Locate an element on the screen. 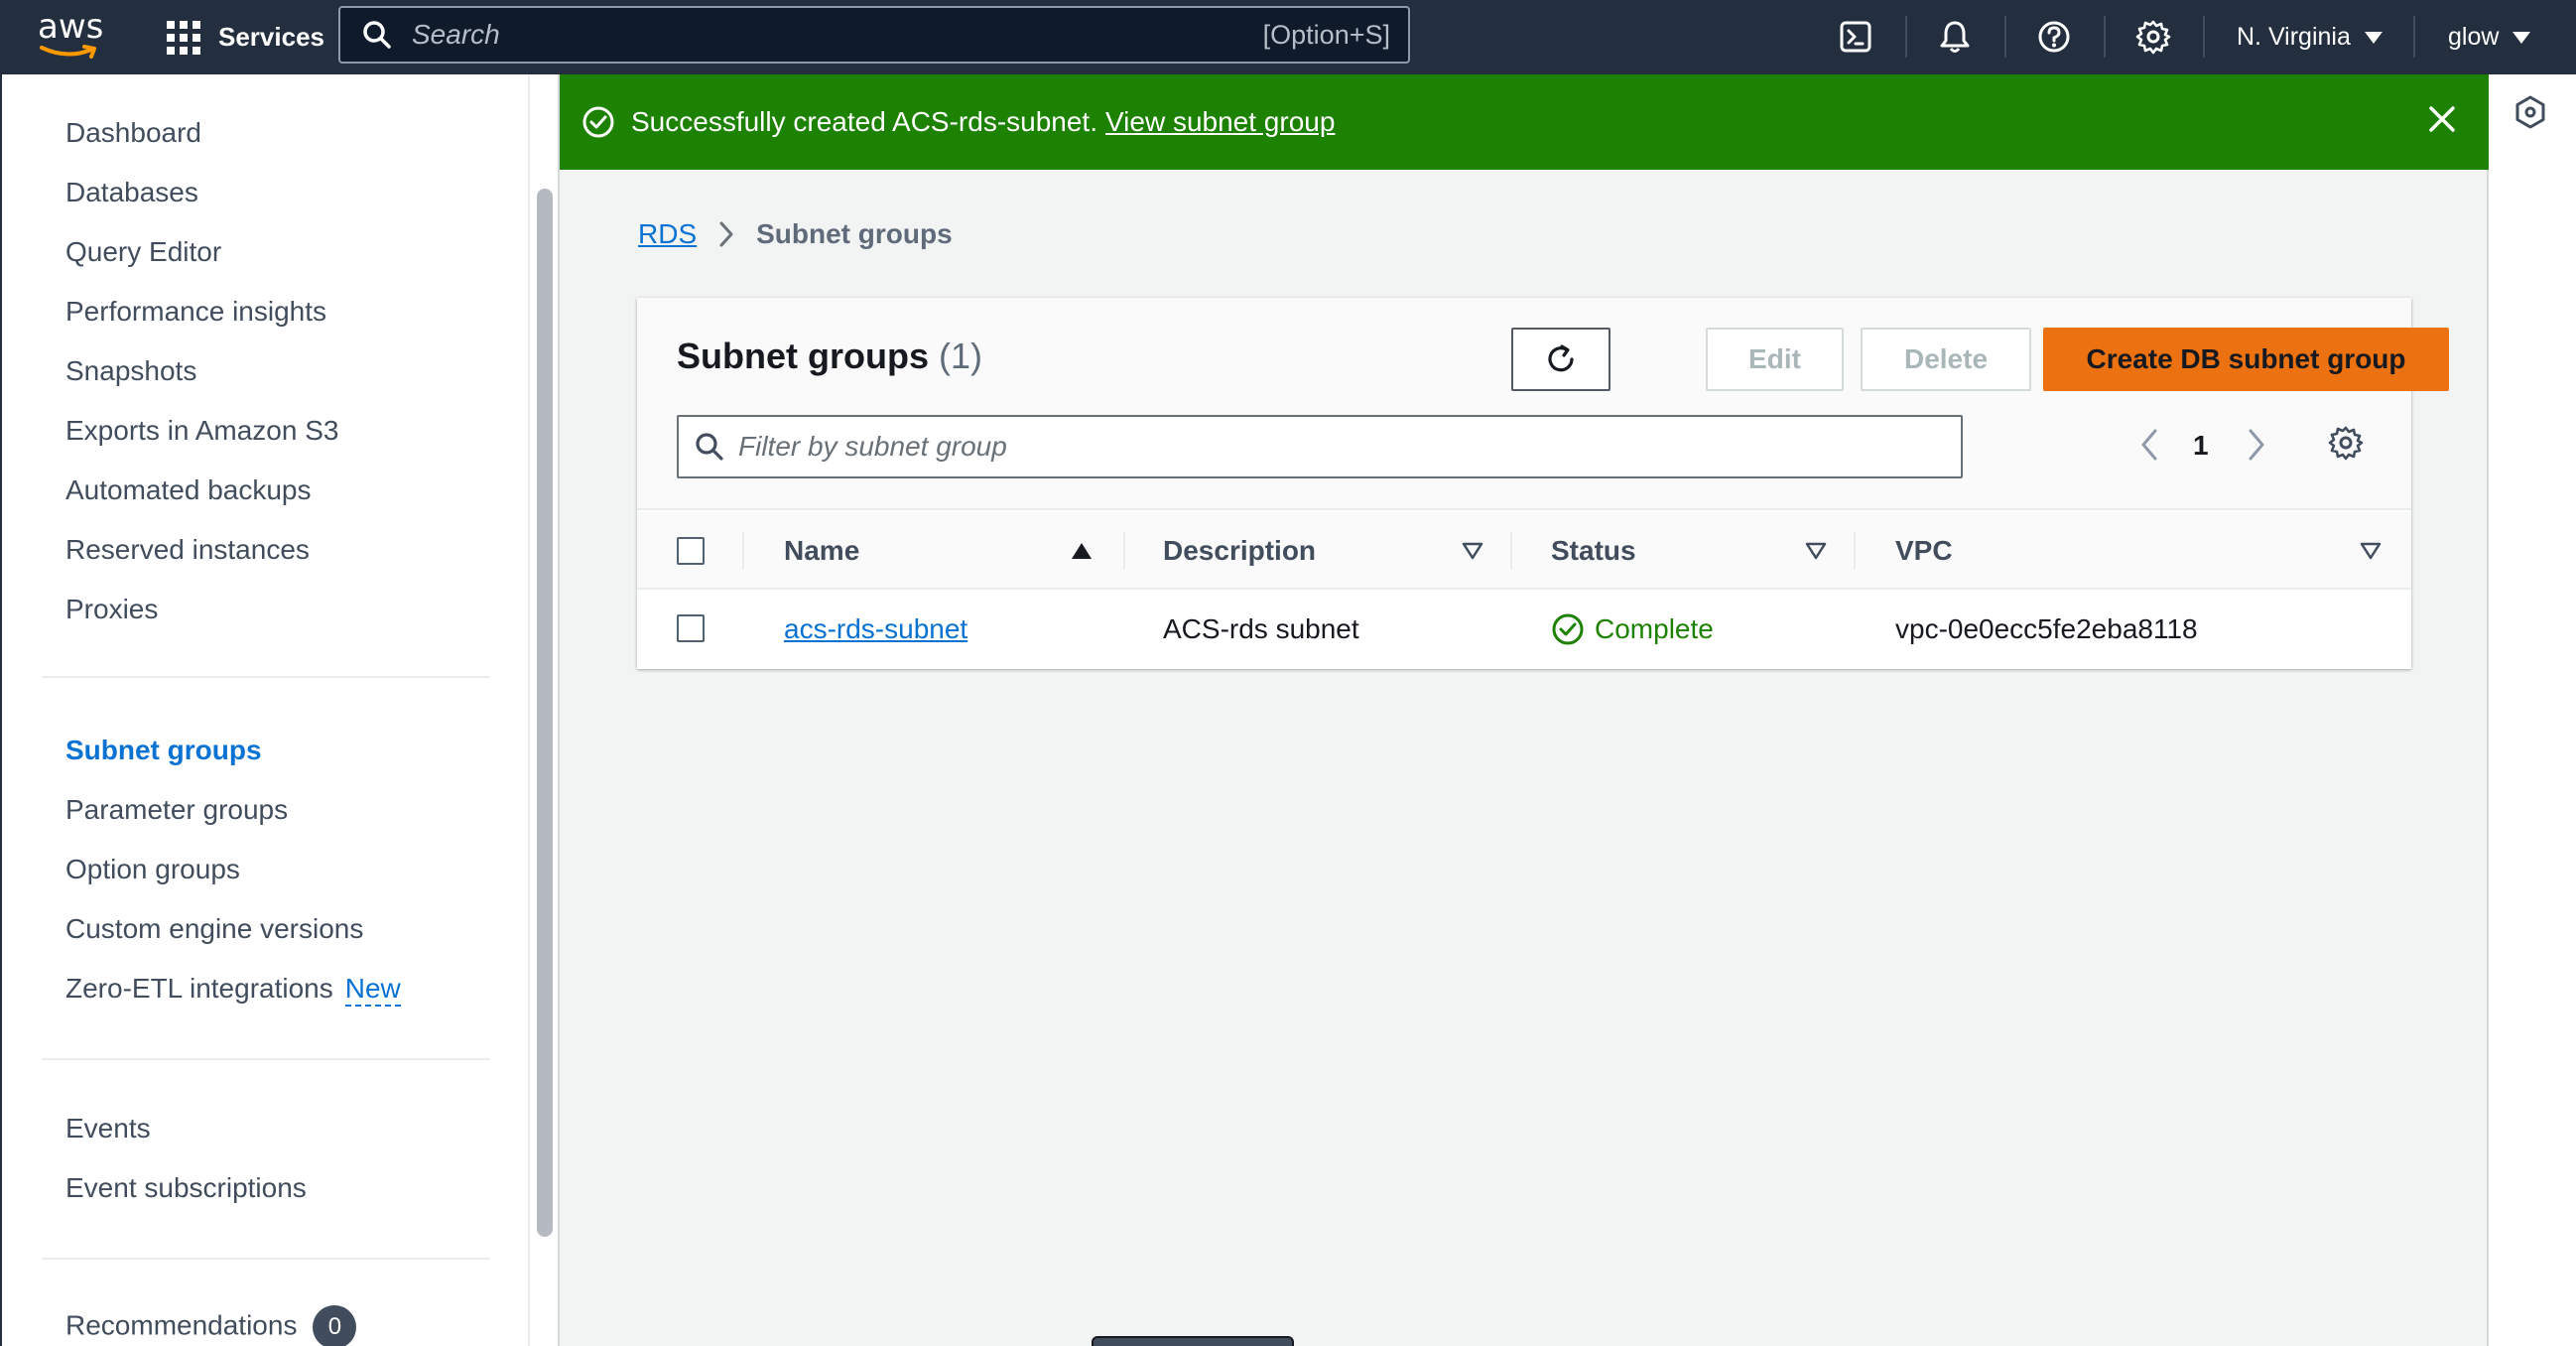 This screenshot has width=2576, height=1346. recommendations-count-badge: 0 is located at coordinates (335, 1325).